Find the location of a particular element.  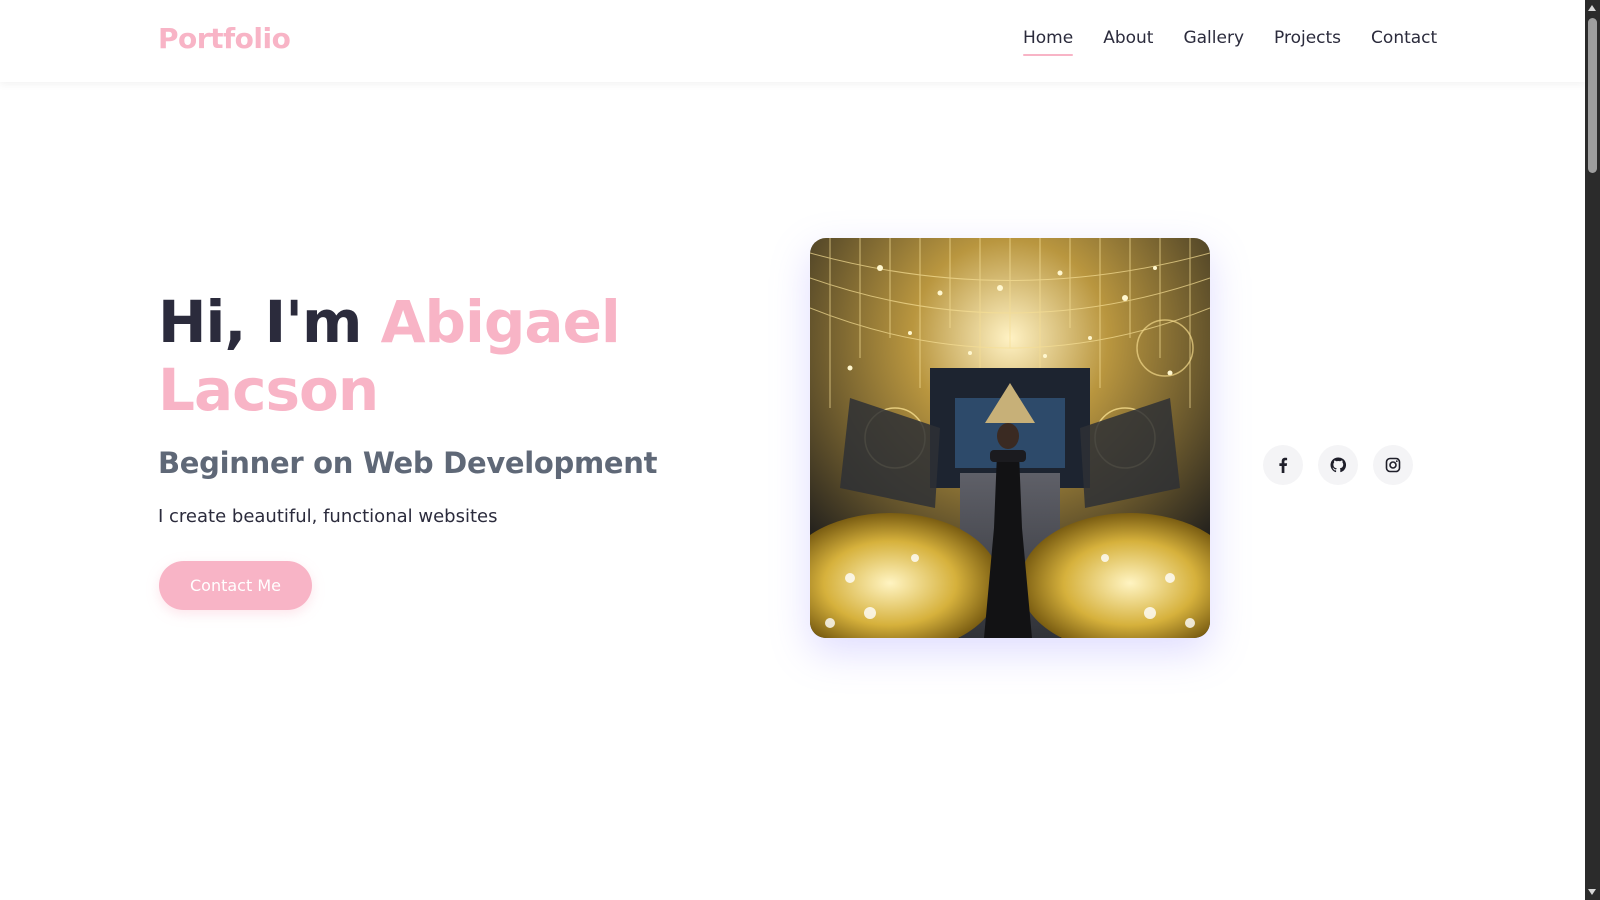

hero-description: I create beautiful, functional websites is located at coordinates (328, 516).